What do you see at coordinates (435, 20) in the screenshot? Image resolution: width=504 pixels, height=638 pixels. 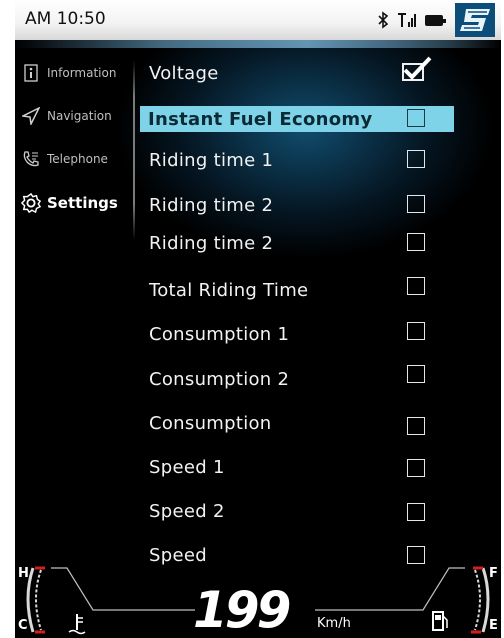 I see `battery-icon` at bounding box center [435, 20].